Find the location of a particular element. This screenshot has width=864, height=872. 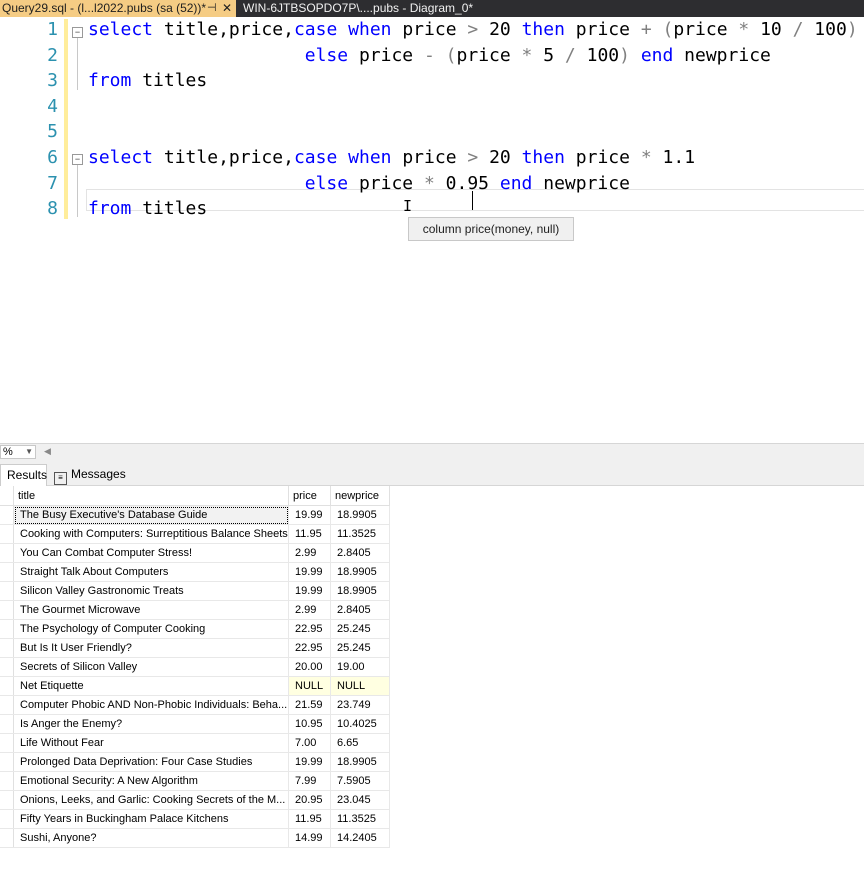

close-icon: ✕ is located at coordinates (227, 8).